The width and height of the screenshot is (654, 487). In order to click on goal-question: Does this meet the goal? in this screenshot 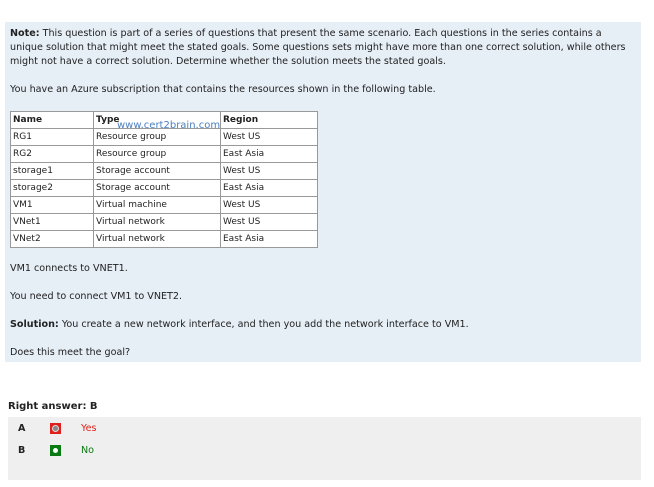, I will do `click(70, 352)`.